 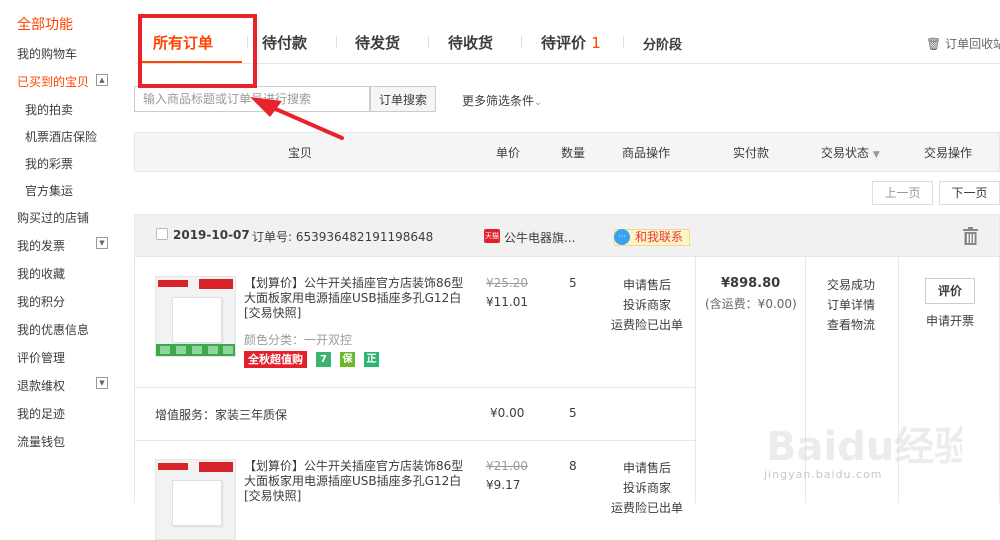 What do you see at coordinates (53, 329) in the screenshot?
I see `sidebar-item-coupons: 我的优惠信息` at bounding box center [53, 329].